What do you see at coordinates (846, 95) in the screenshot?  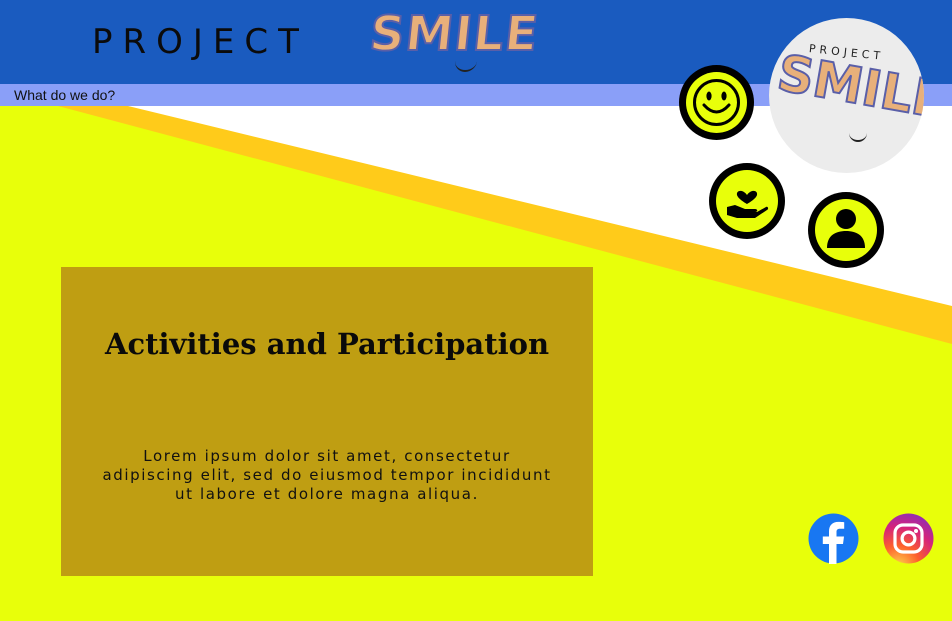 I see `project-smile-badge: PROJECT SMILE` at bounding box center [846, 95].